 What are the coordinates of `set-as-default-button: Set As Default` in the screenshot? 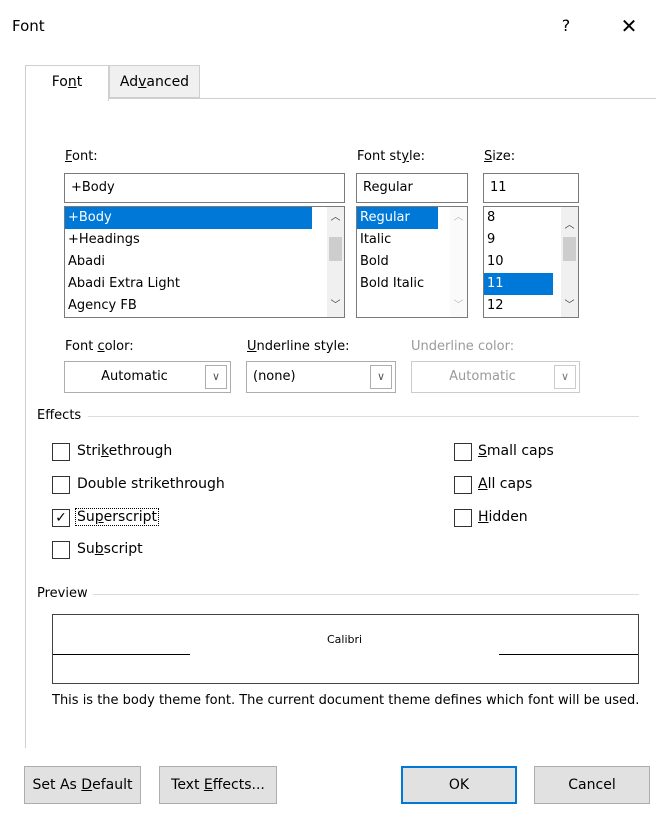 It's located at (82, 785).